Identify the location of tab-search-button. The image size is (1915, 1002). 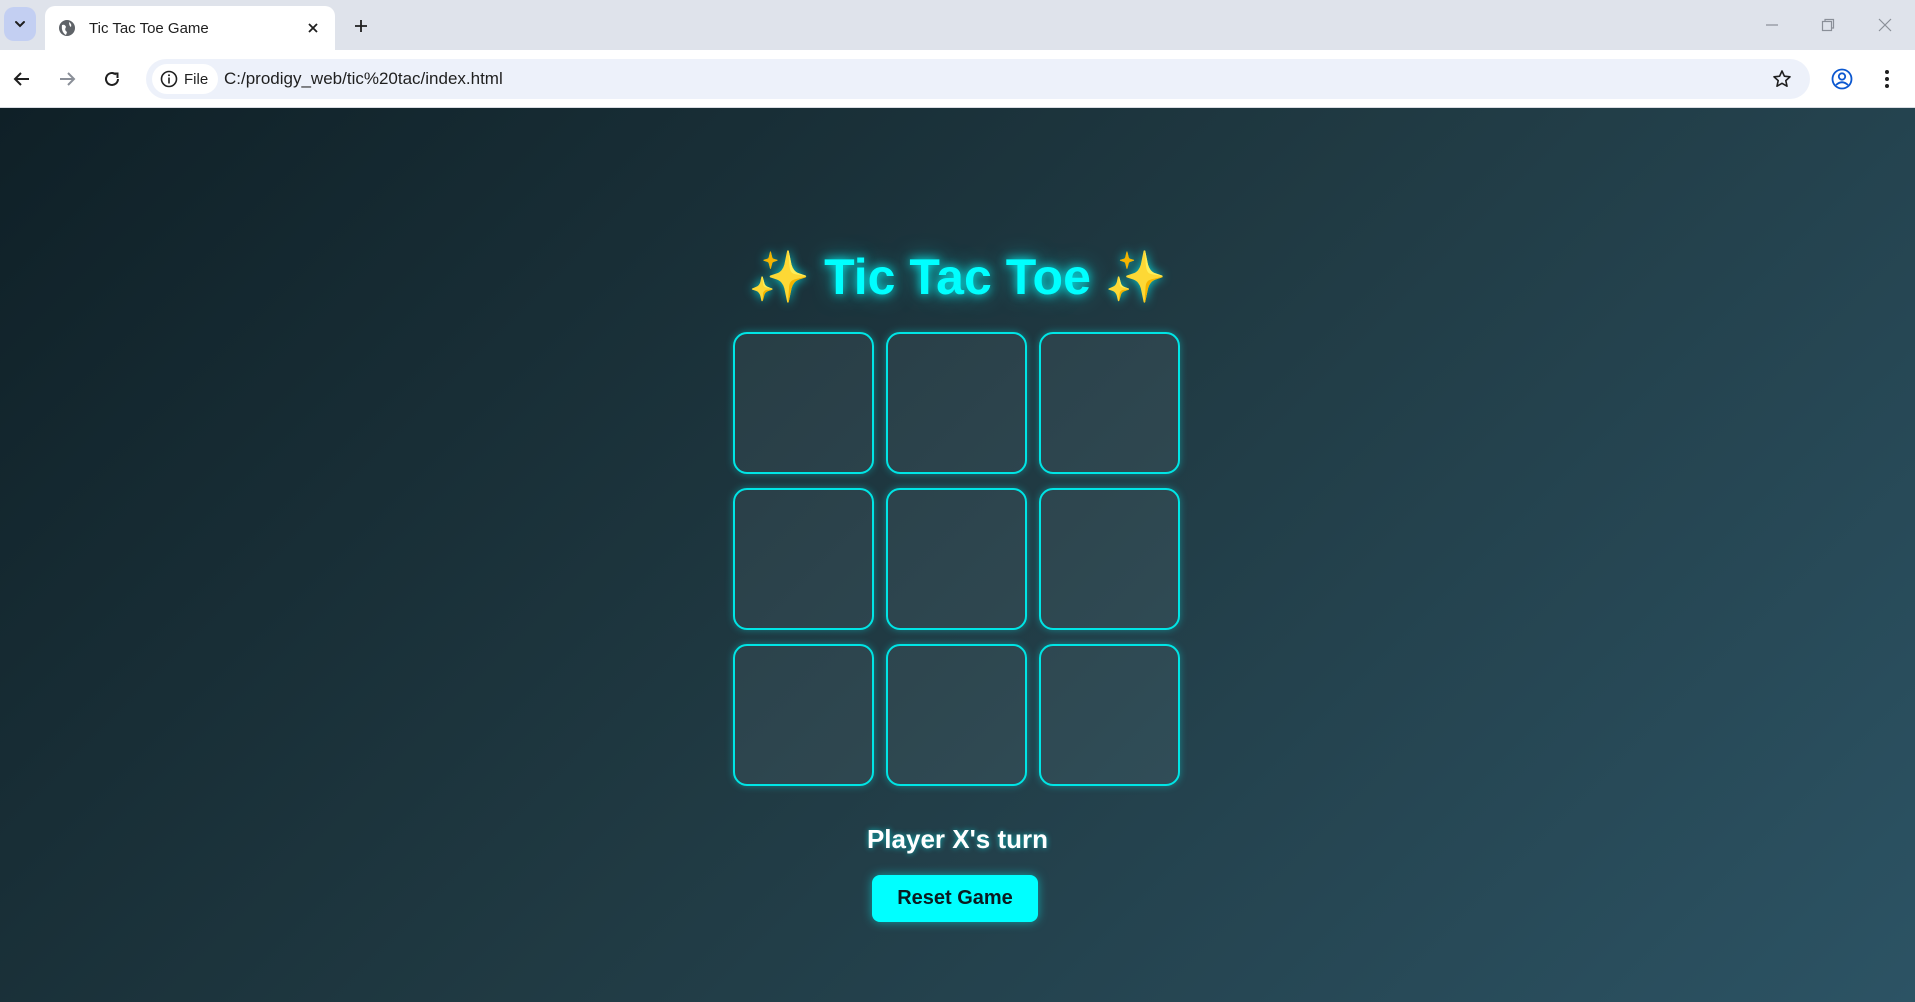
(20, 24).